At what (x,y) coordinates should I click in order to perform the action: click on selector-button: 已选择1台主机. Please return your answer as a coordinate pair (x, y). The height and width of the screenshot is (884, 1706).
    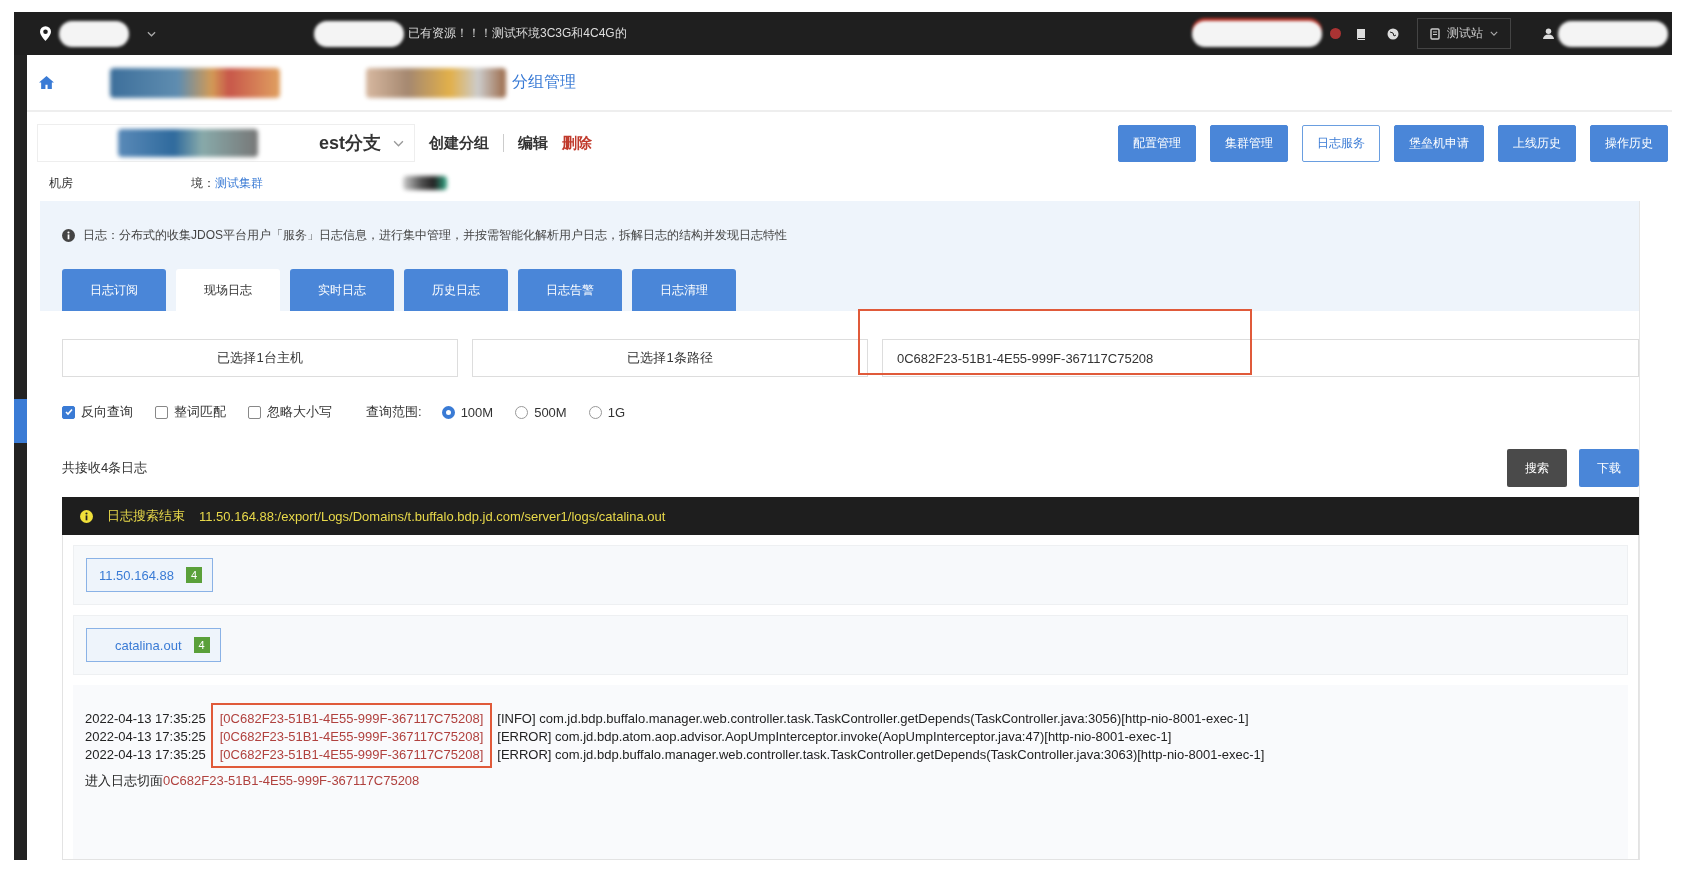
    Looking at the image, I should click on (260, 358).